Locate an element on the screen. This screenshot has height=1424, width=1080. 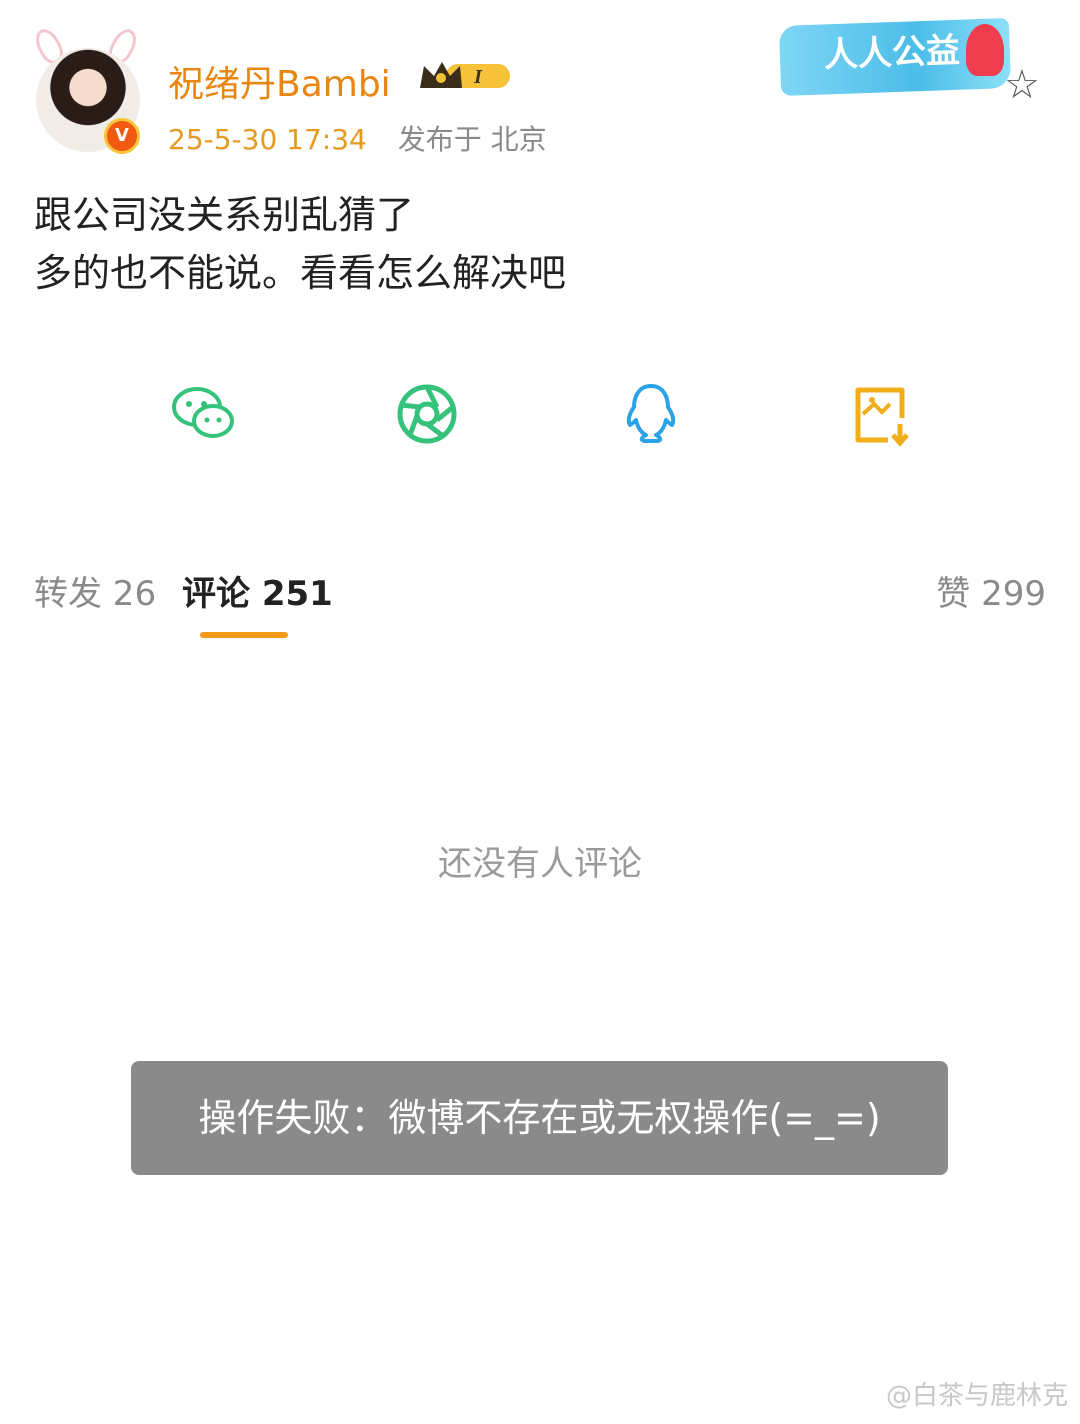
post-header: V 祝绪丹Bambi I 25-5-30 17:34 发布于 北京 人人公益 ☆ is located at coordinates (540, 85).